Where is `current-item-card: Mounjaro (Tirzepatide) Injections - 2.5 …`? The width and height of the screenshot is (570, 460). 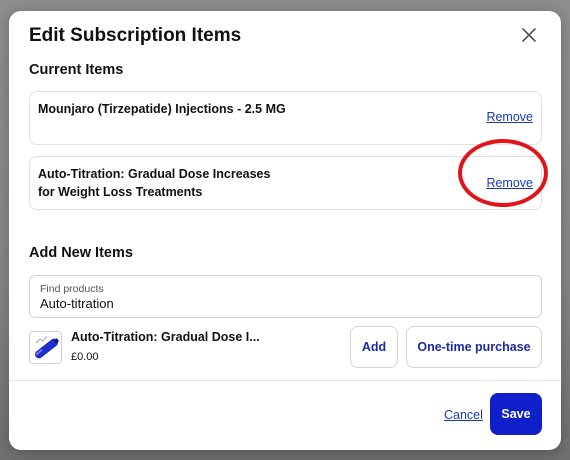
current-item-card: Mounjaro (Tirzepatide) Injections - 2.5 … is located at coordinates (285, 118).